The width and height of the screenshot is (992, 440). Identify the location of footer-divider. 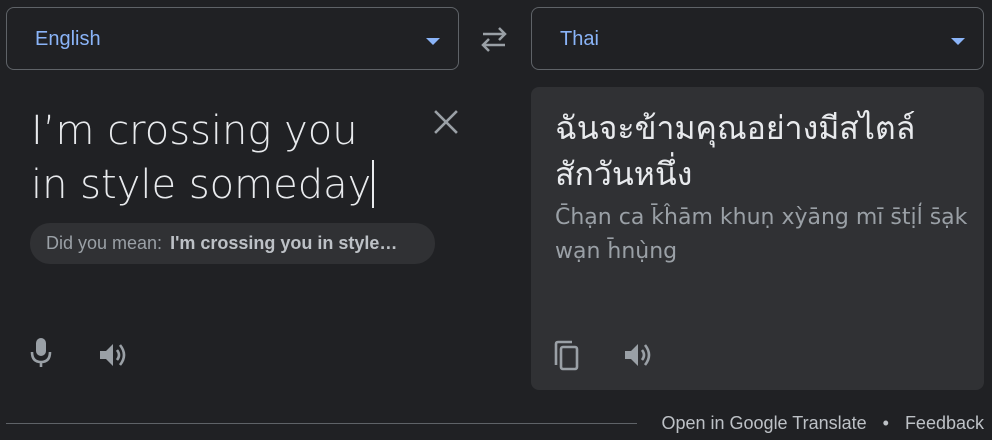
(321, 423).